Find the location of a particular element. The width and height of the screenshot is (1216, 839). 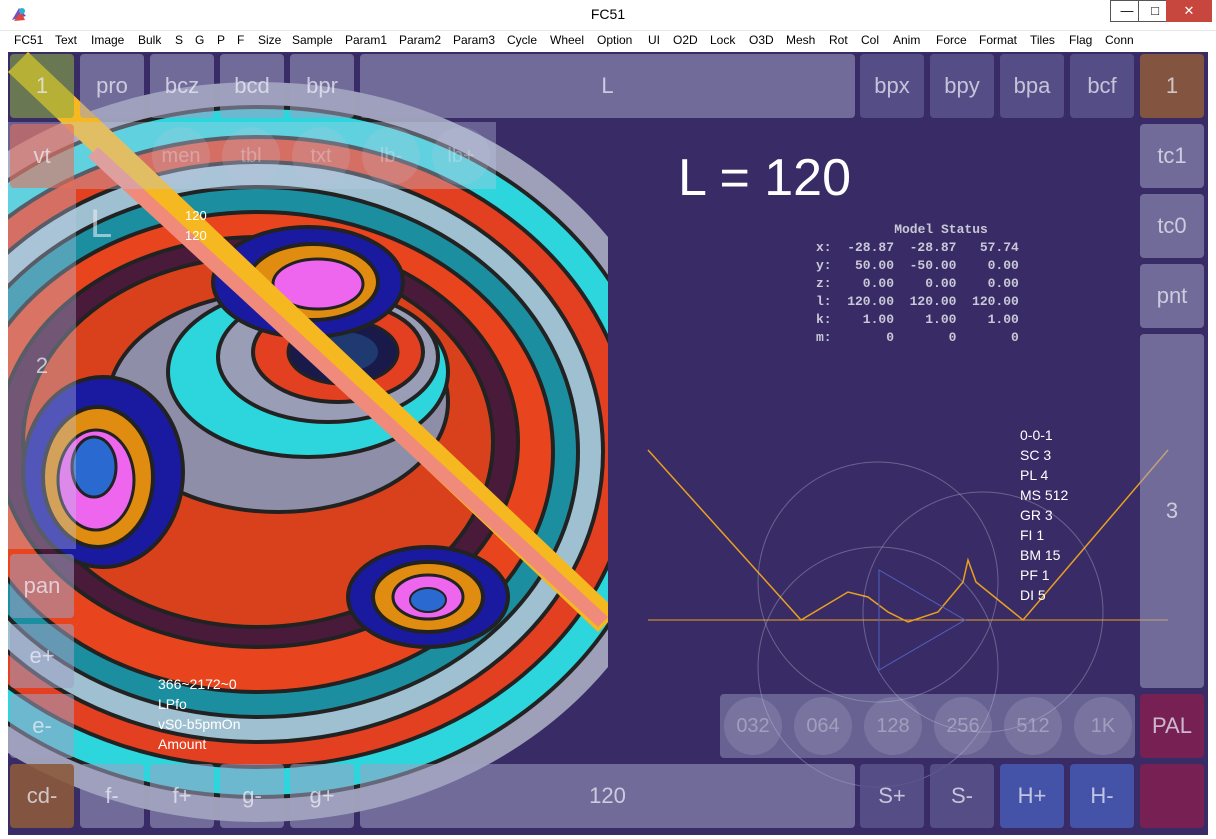

size-512: 512 is located at coordinates (1033, 726).